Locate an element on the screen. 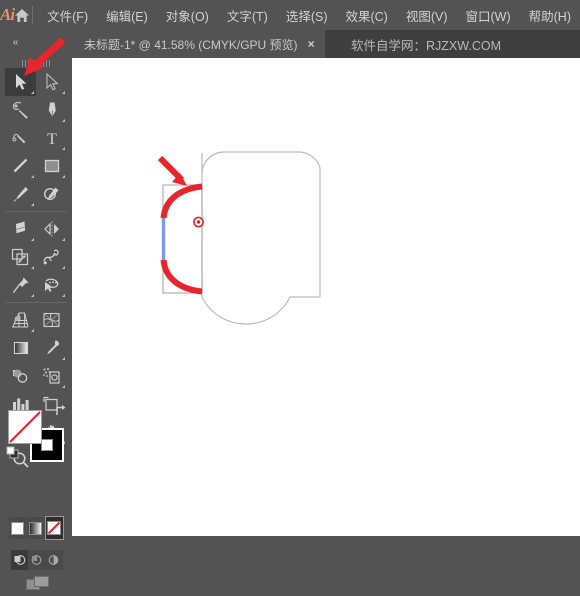 This screenshot has width=580, height=596. shape-builder-icon is located at coordinates (51, 285).